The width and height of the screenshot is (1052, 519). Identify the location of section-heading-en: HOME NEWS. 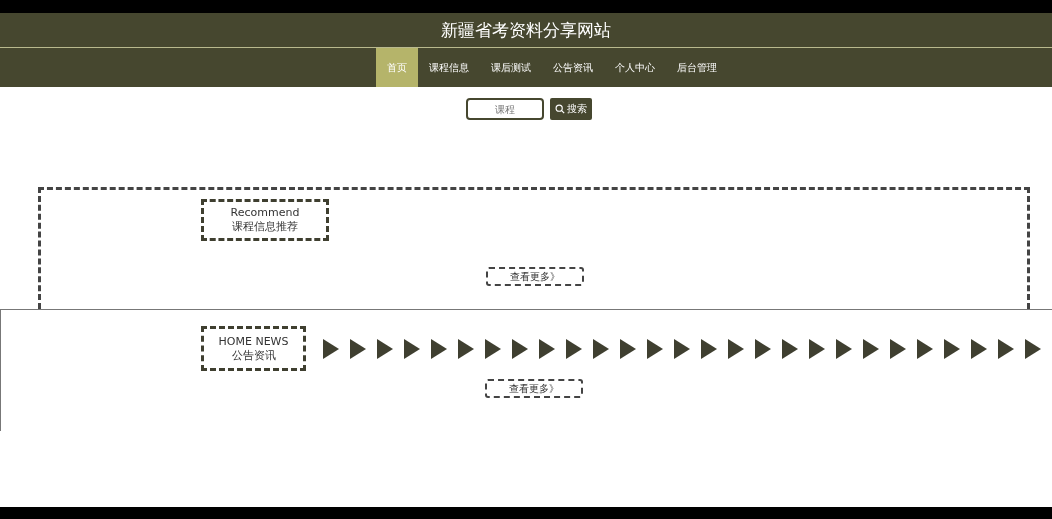
(253, 341).